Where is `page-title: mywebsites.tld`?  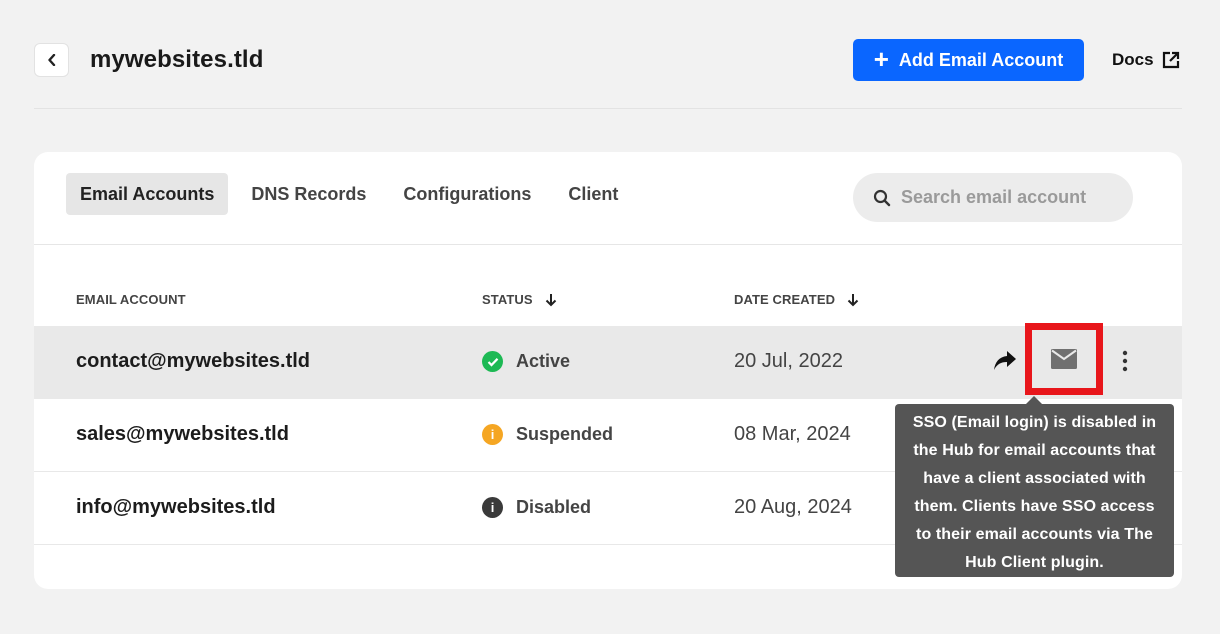 page-title: mywebsites.tld is located at coordinates (177, 59).